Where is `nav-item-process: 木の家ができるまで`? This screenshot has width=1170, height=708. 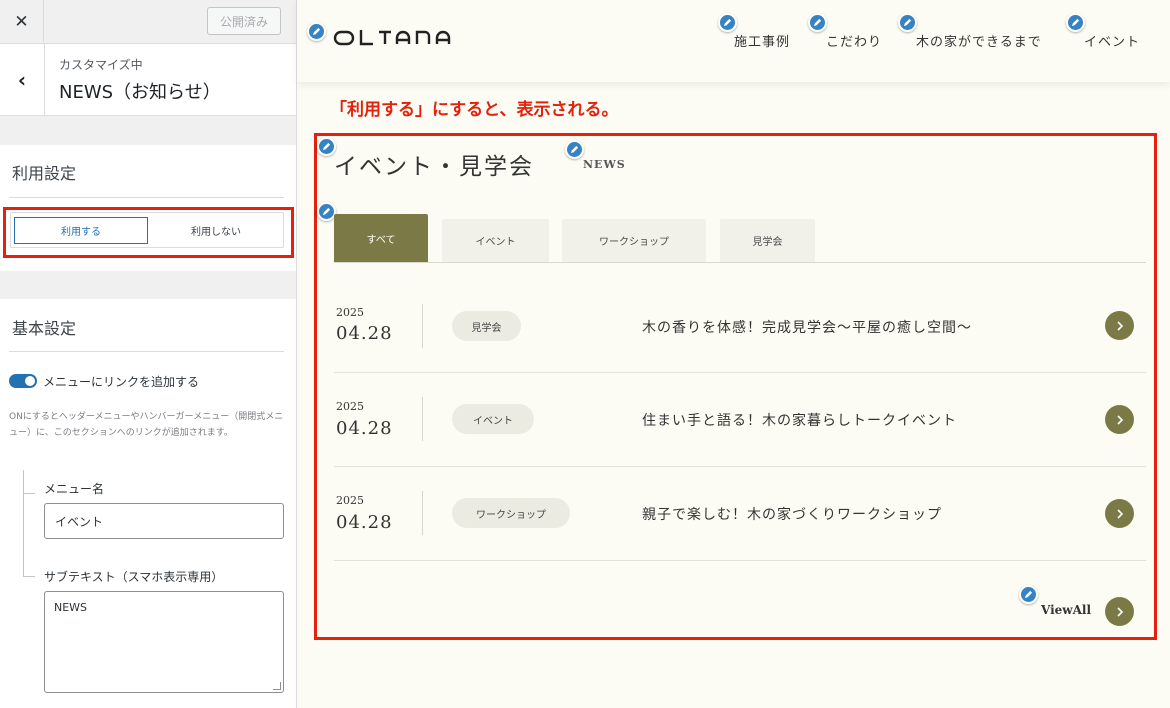
nav-item-process: 木の家ができるまで is located at coordinates (979, 40).